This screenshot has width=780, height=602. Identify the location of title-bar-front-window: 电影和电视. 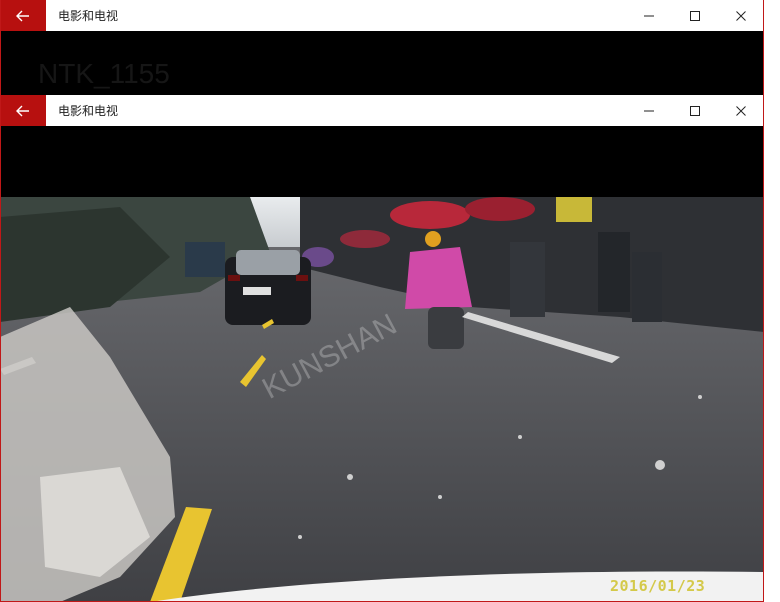
(382, 110).